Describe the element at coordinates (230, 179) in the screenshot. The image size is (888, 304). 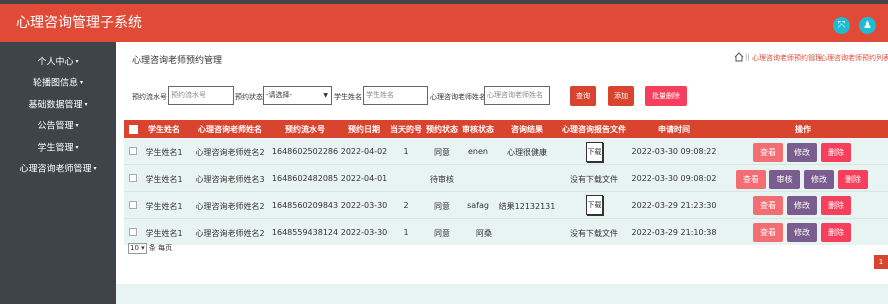
I see `cell-teacher: 心理咨询老师姓名3` at that location.